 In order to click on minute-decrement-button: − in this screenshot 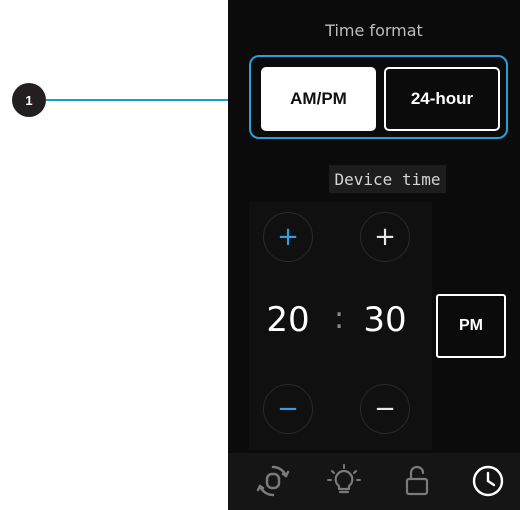, I will do `click(385, 409)`.